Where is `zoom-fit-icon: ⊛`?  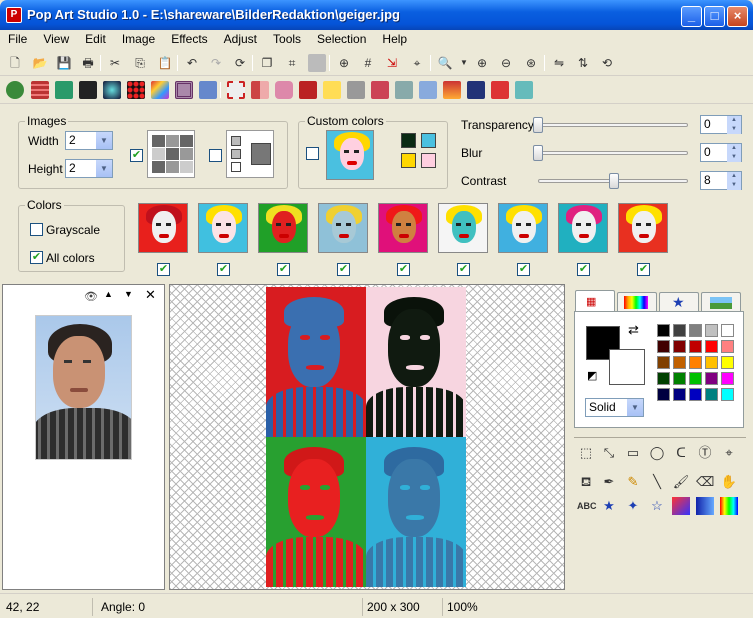
zoom-fit-icon: ⊛ is located at coordinates (531, 63).